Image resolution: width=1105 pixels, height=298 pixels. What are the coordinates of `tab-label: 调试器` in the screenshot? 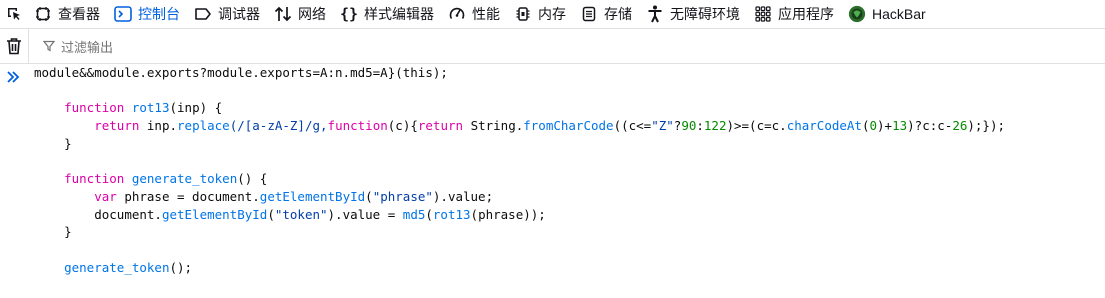 It's located at (239, 14).